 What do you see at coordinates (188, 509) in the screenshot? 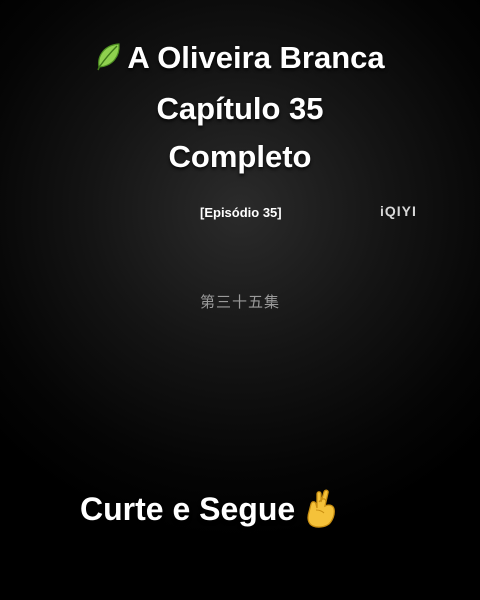
I see `call-to-action-text: Curte e Segue` at bounding box center [188, 509].